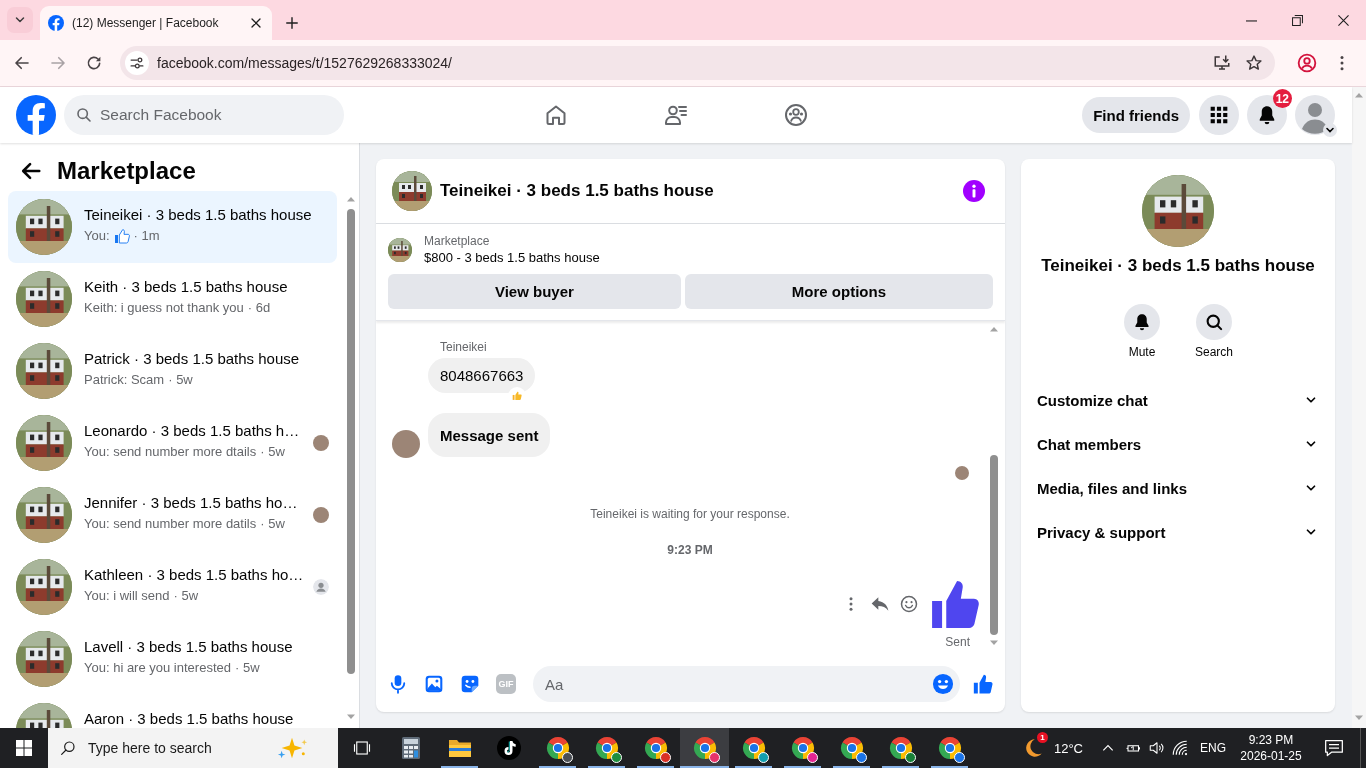 This screenshot has height=768, width=1366. Describe the element at coordinates (1267, 115) in the screenshot. I see `notifications-button` at that location.